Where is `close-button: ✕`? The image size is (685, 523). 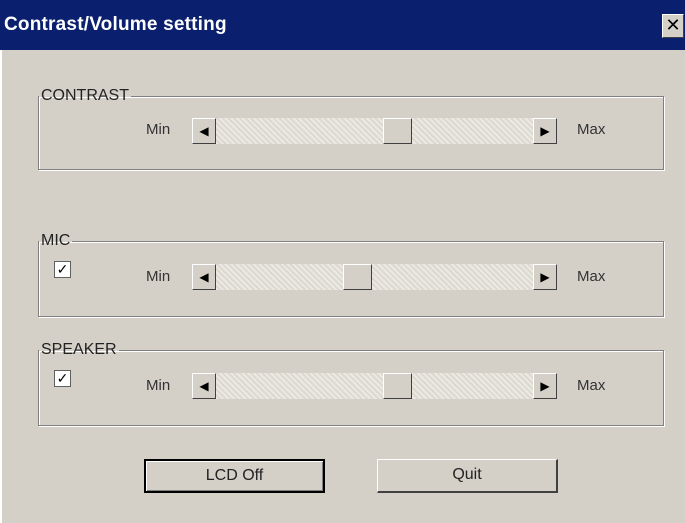
close-button: ✕ is located at coordinates (673, 26).